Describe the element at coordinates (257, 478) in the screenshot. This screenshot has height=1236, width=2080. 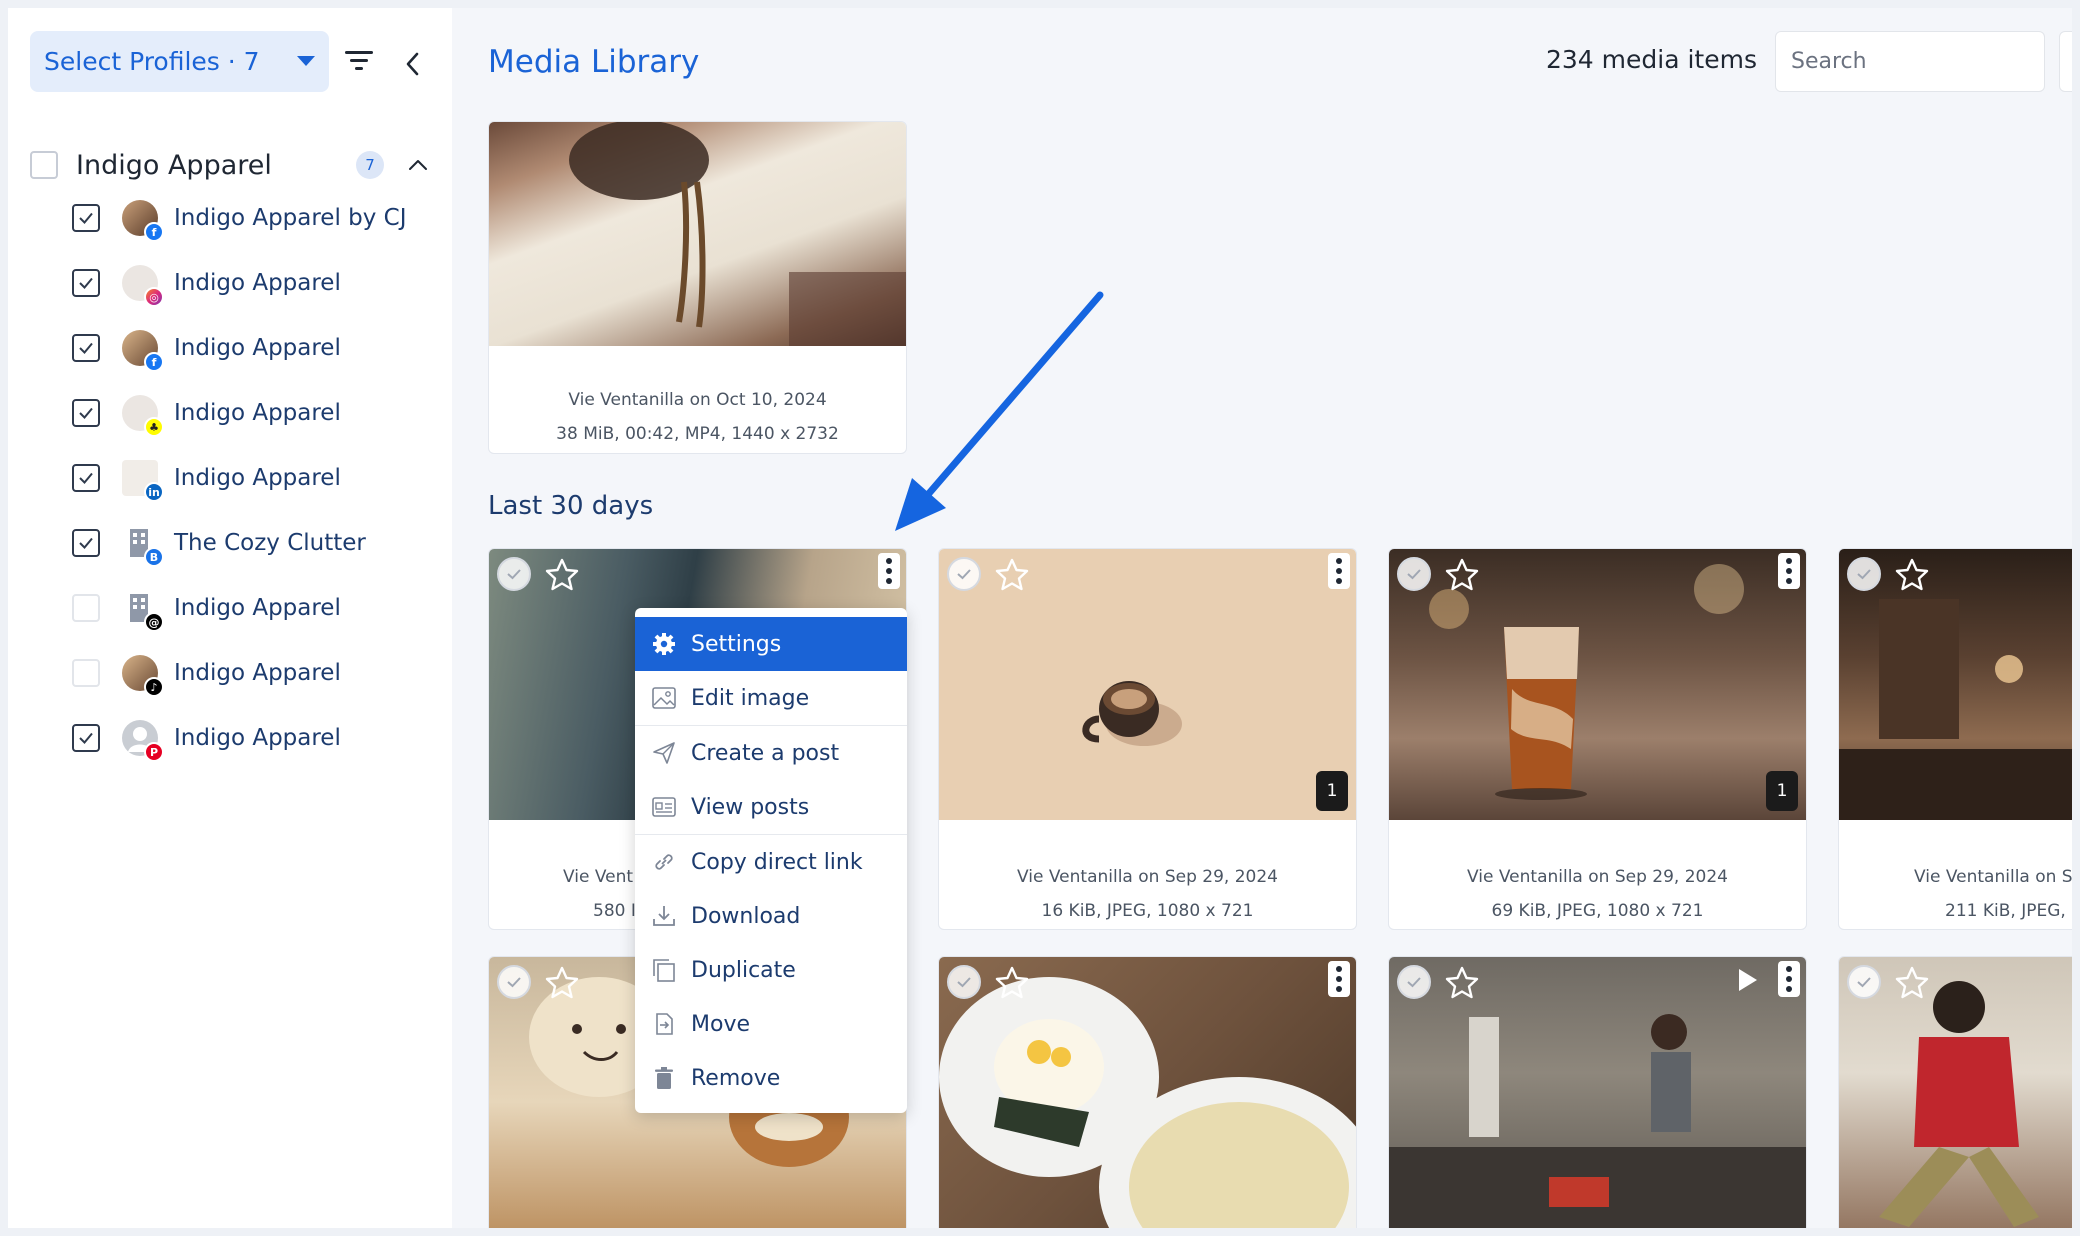
I see `profile-row: in Indigo Apparel` at that location.